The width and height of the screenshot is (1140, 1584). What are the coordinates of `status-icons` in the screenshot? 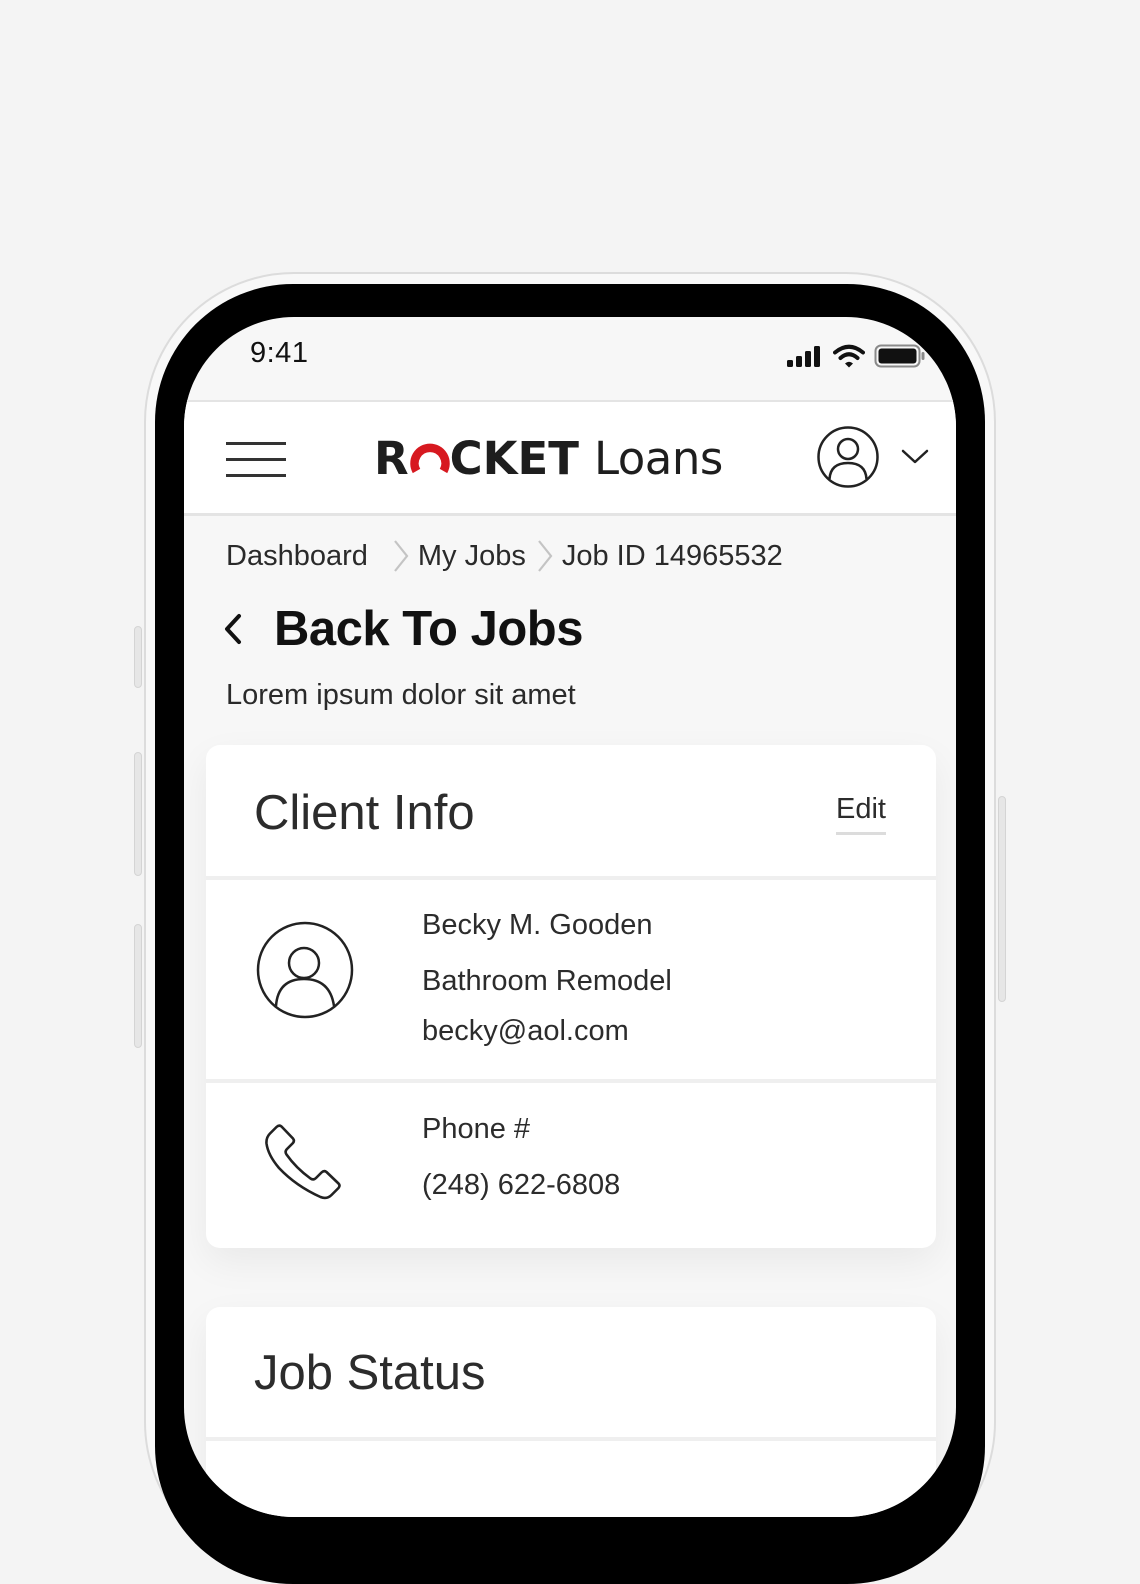 It's located at (856, 356).